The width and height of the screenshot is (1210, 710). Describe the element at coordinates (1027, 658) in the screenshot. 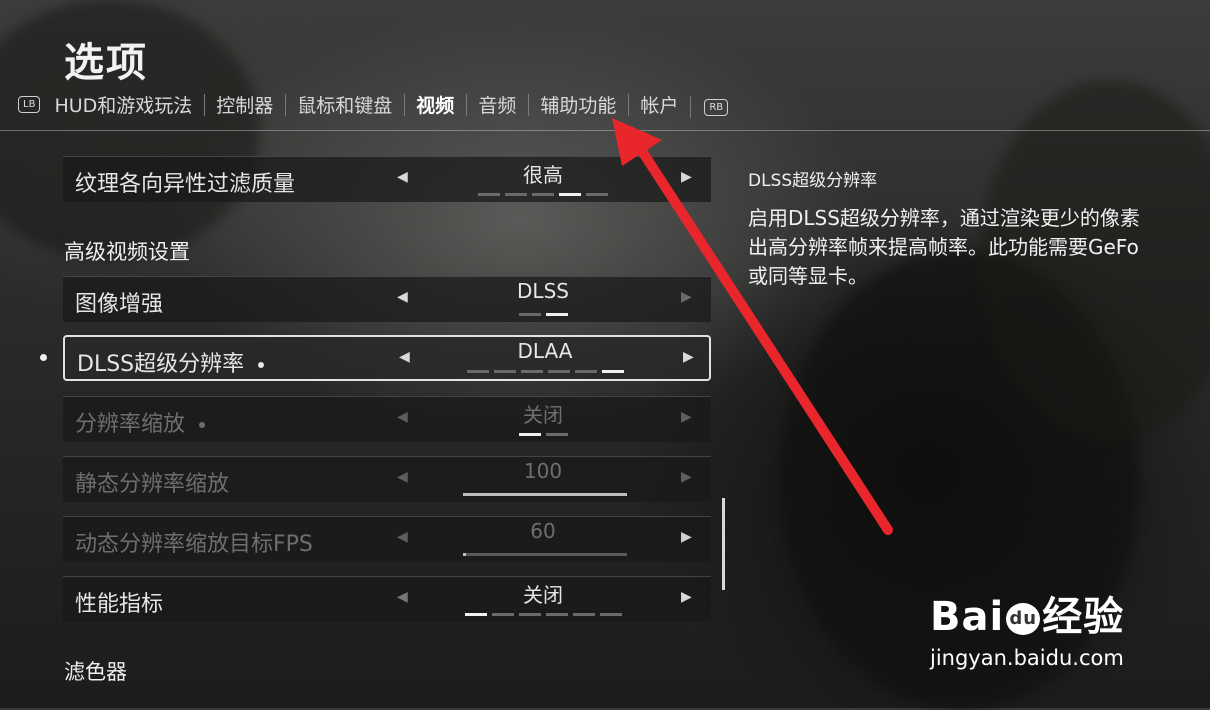

I see `watermark-url: jingyan.baidu.com` at that location.